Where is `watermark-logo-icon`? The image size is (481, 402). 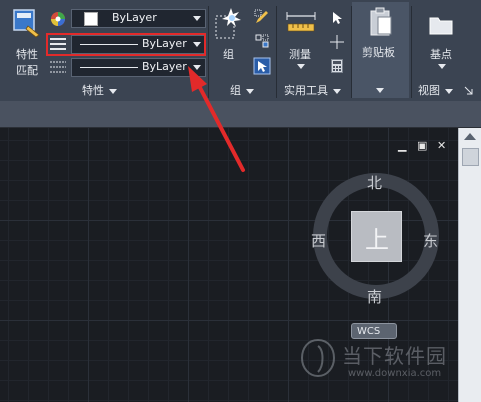
watermark-logo-icon is located at coordinates (318, 358).